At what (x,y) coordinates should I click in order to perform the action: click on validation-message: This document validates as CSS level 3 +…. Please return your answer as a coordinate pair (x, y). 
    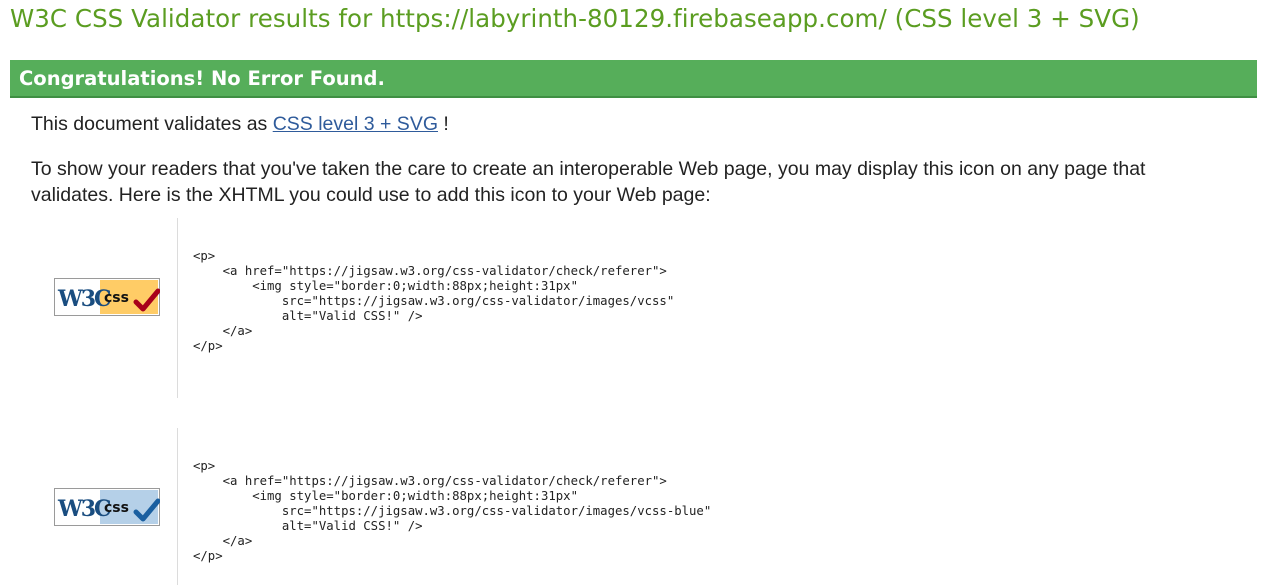
    Looking at the image, I should click on (621, 124).